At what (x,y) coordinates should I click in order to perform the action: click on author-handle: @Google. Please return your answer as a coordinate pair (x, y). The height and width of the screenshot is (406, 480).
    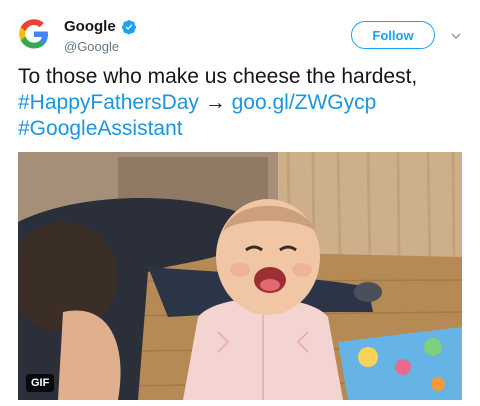
    Looking at the image, I should click on (91, 47).